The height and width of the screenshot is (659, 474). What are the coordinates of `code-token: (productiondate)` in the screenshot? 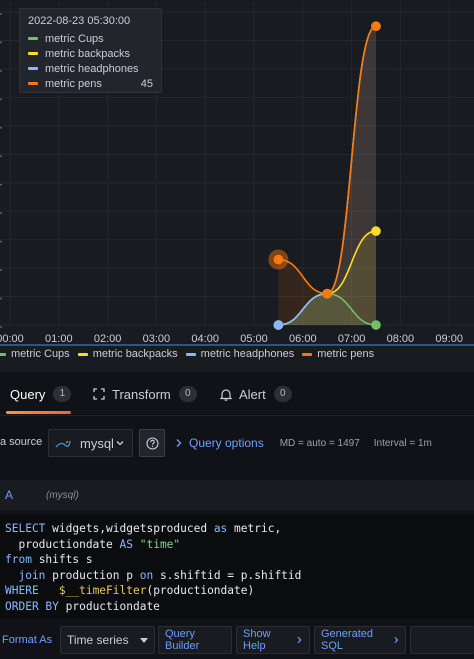 It's located at (200, 590).